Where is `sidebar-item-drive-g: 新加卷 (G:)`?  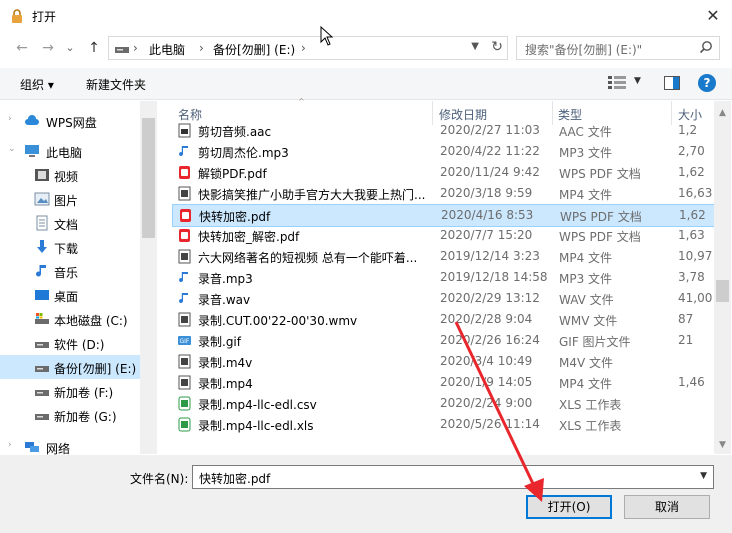
sidebar-item-drive-g: 新加卷 (G:) is located at coordinates (70, 415).